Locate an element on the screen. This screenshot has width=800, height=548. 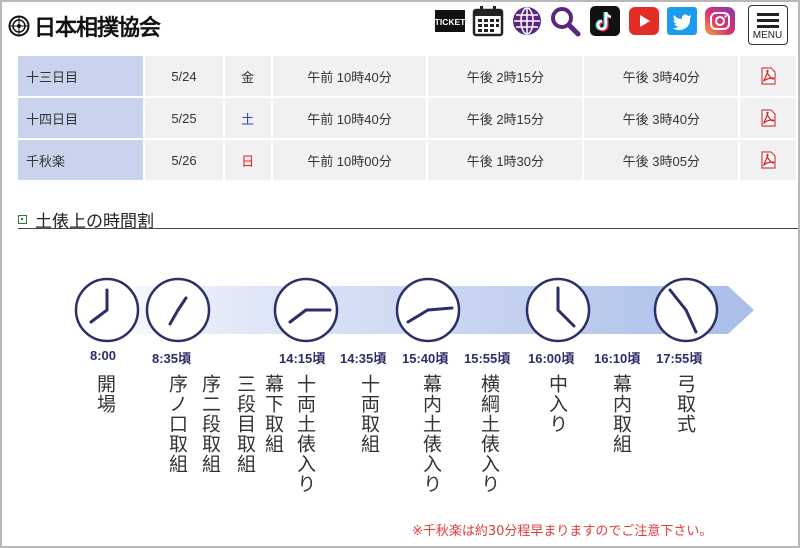
svg-text: TICKET is located at coordinates (450, 22).